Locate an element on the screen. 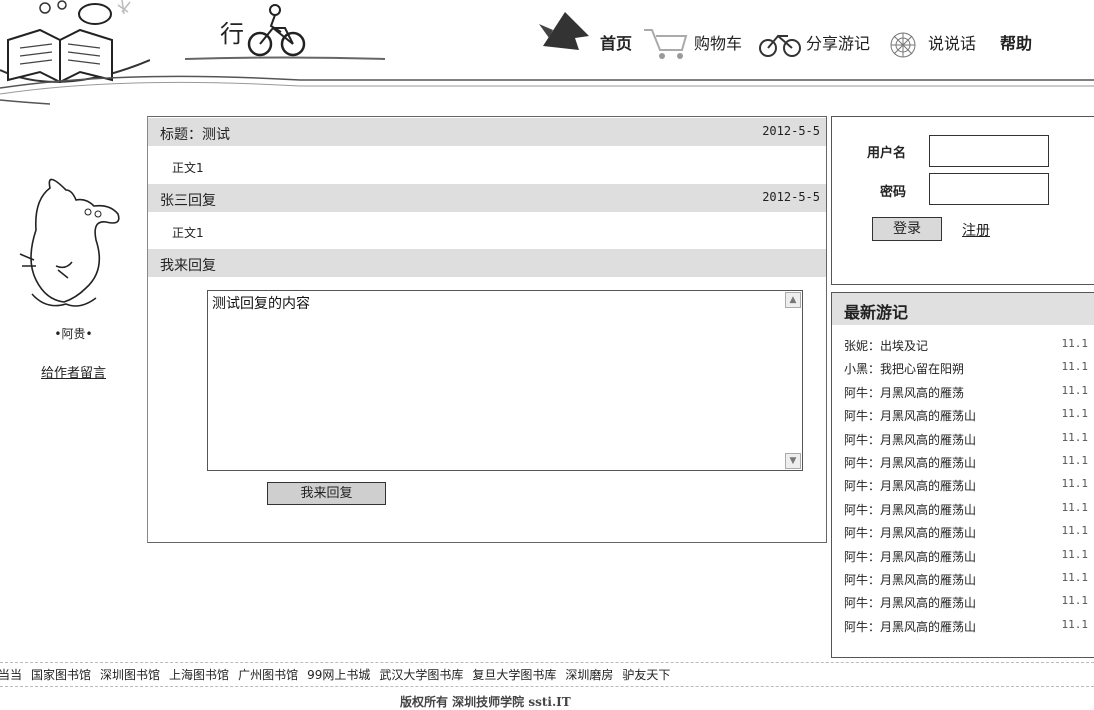 This screenshot has width=1094, height=710. author-name: •阿贵• is located at coordinates (73, 334).